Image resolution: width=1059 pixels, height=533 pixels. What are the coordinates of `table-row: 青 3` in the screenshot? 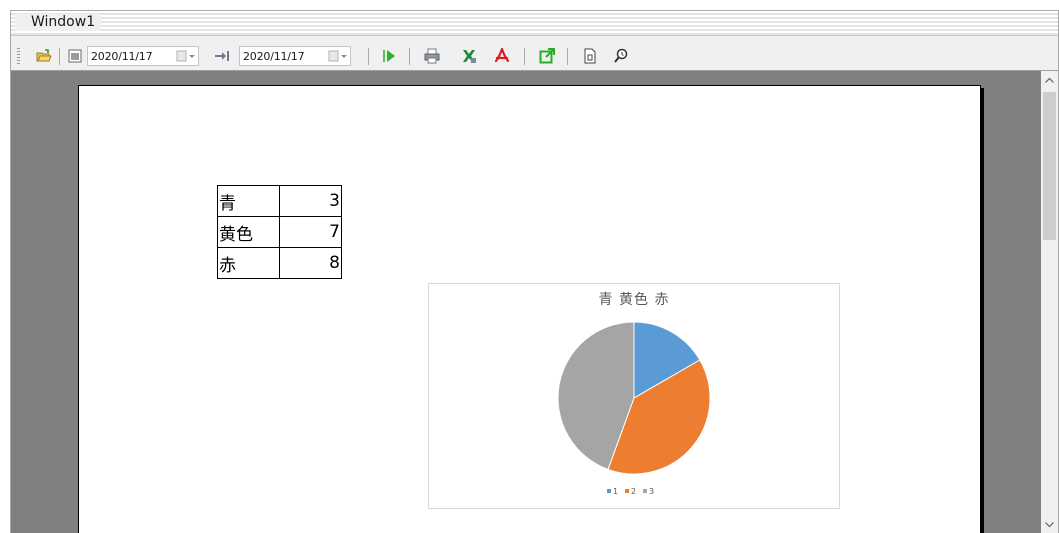 It's located at (279, 201).